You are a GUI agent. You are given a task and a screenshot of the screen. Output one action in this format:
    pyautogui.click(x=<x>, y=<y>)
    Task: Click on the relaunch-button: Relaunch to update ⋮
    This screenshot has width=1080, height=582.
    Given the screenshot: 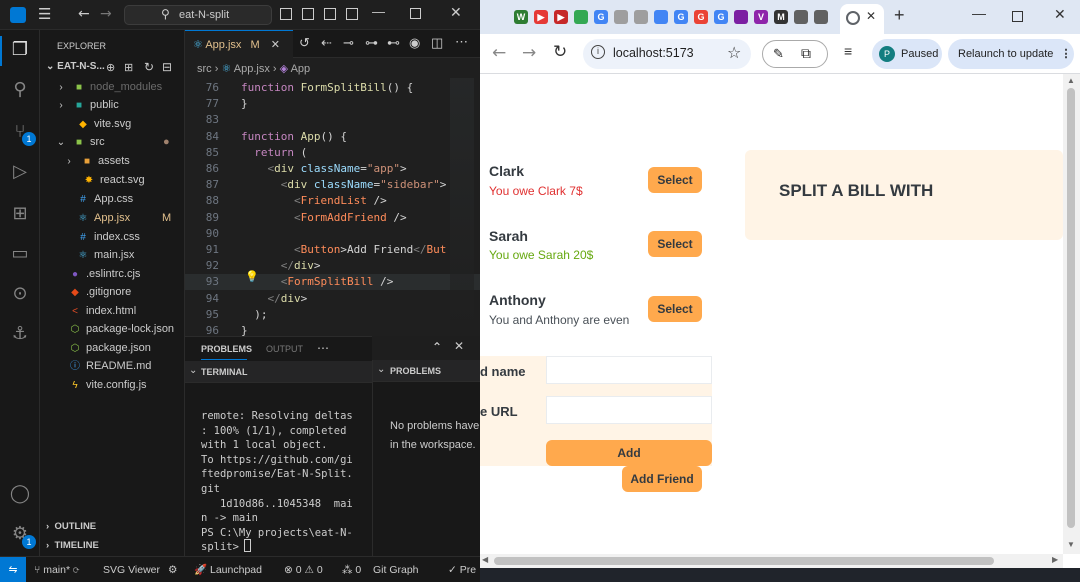 What is the action you would take?
    pyautogui.click(x=1011, y=54)
    